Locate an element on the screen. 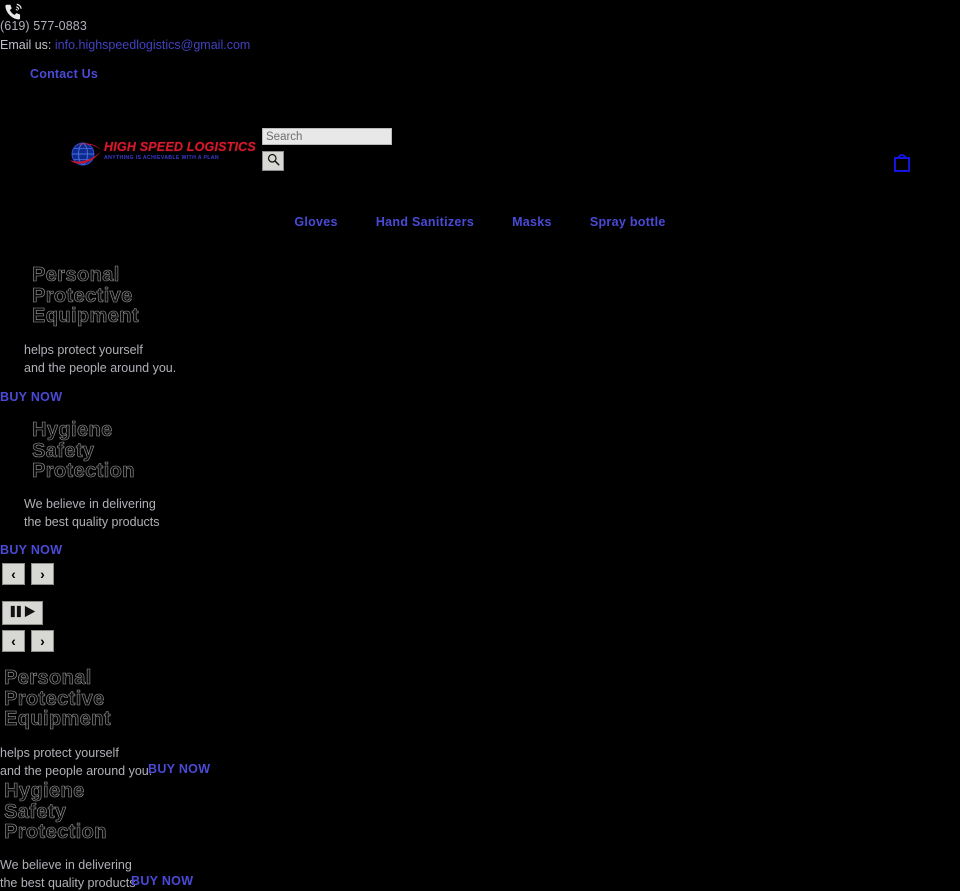  shopping-cart-icon is located at coordinates (902, 162).